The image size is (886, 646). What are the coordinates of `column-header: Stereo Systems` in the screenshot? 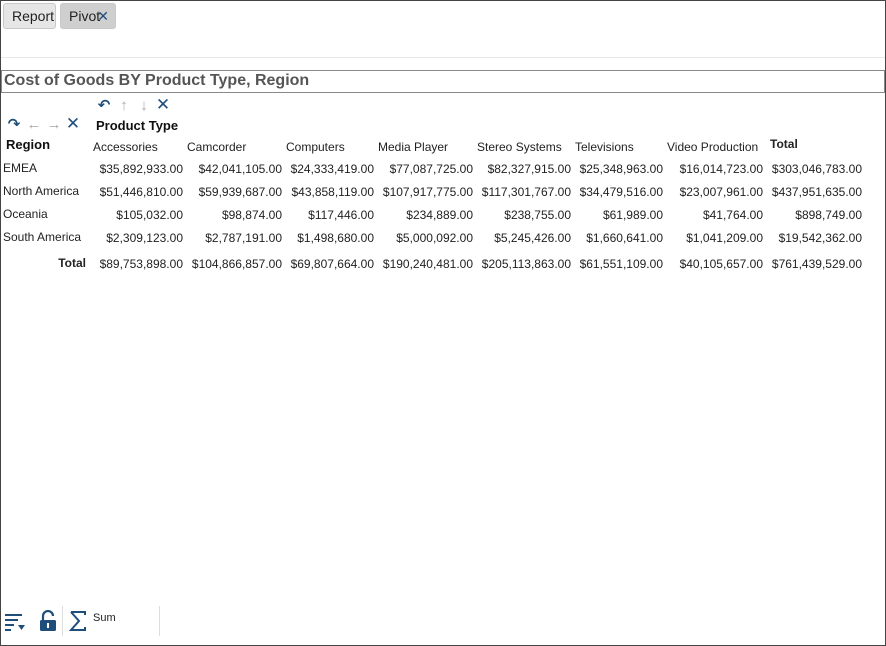 It's located at (519, 147).